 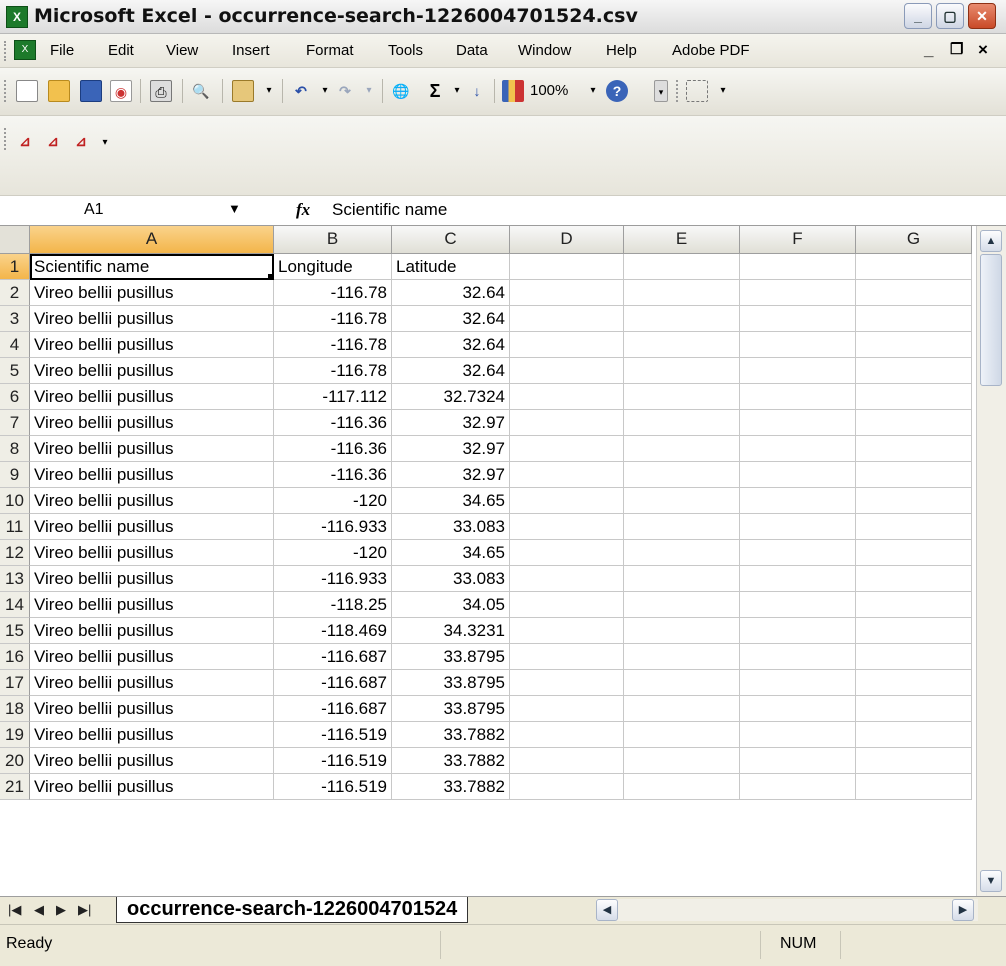 What do you see at coordinates (152, 240) in the screenshot?
I see `column-header-a: A` at bounding box center [152, 240].